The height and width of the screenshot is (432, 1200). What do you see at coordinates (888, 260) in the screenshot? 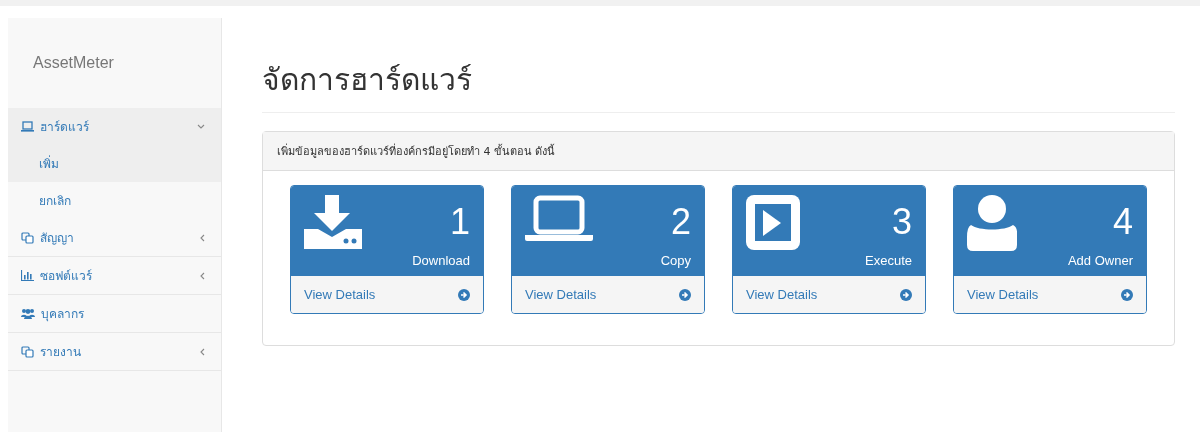
I see `step-label: Execute` at bounding box center [888, 260].